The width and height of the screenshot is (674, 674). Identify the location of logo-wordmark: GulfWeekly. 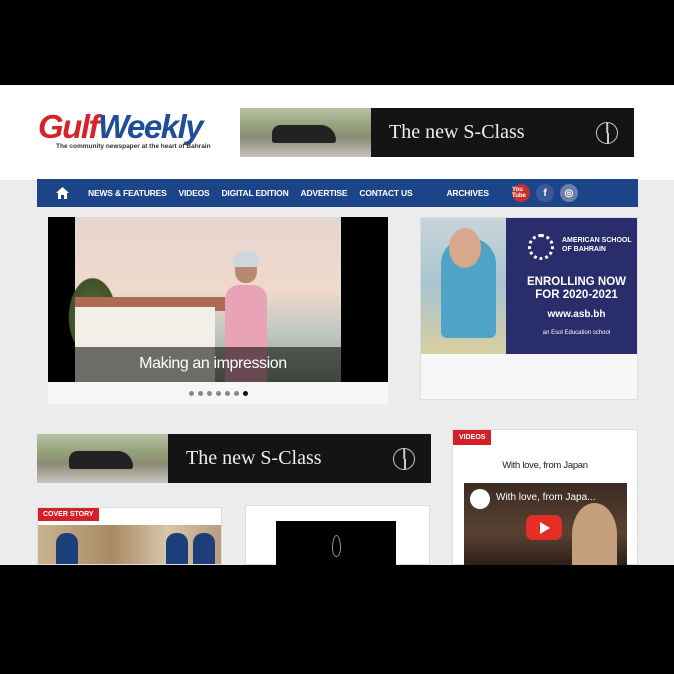
(133, 127).